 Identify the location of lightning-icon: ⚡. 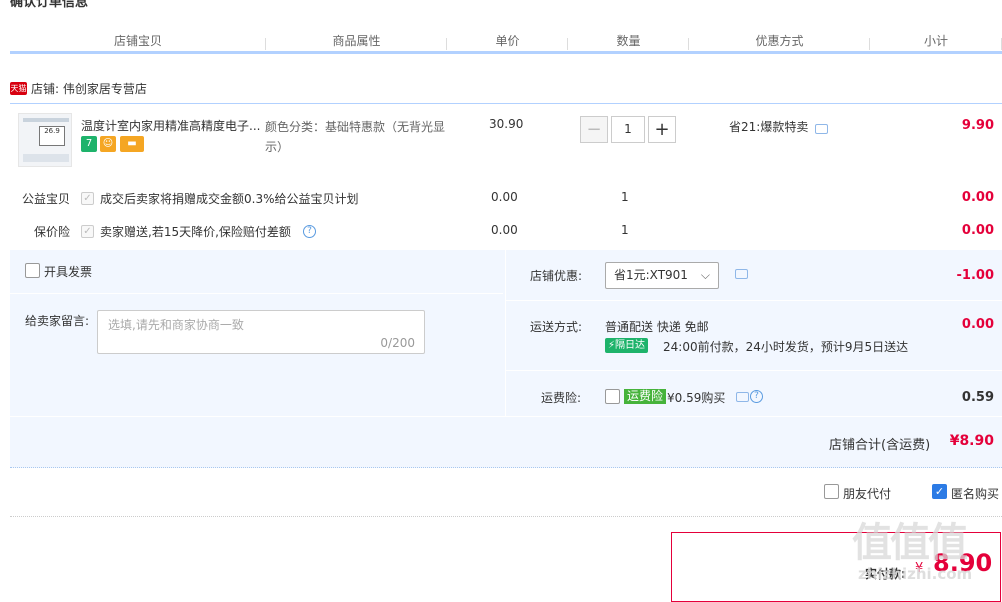
(612, 345).